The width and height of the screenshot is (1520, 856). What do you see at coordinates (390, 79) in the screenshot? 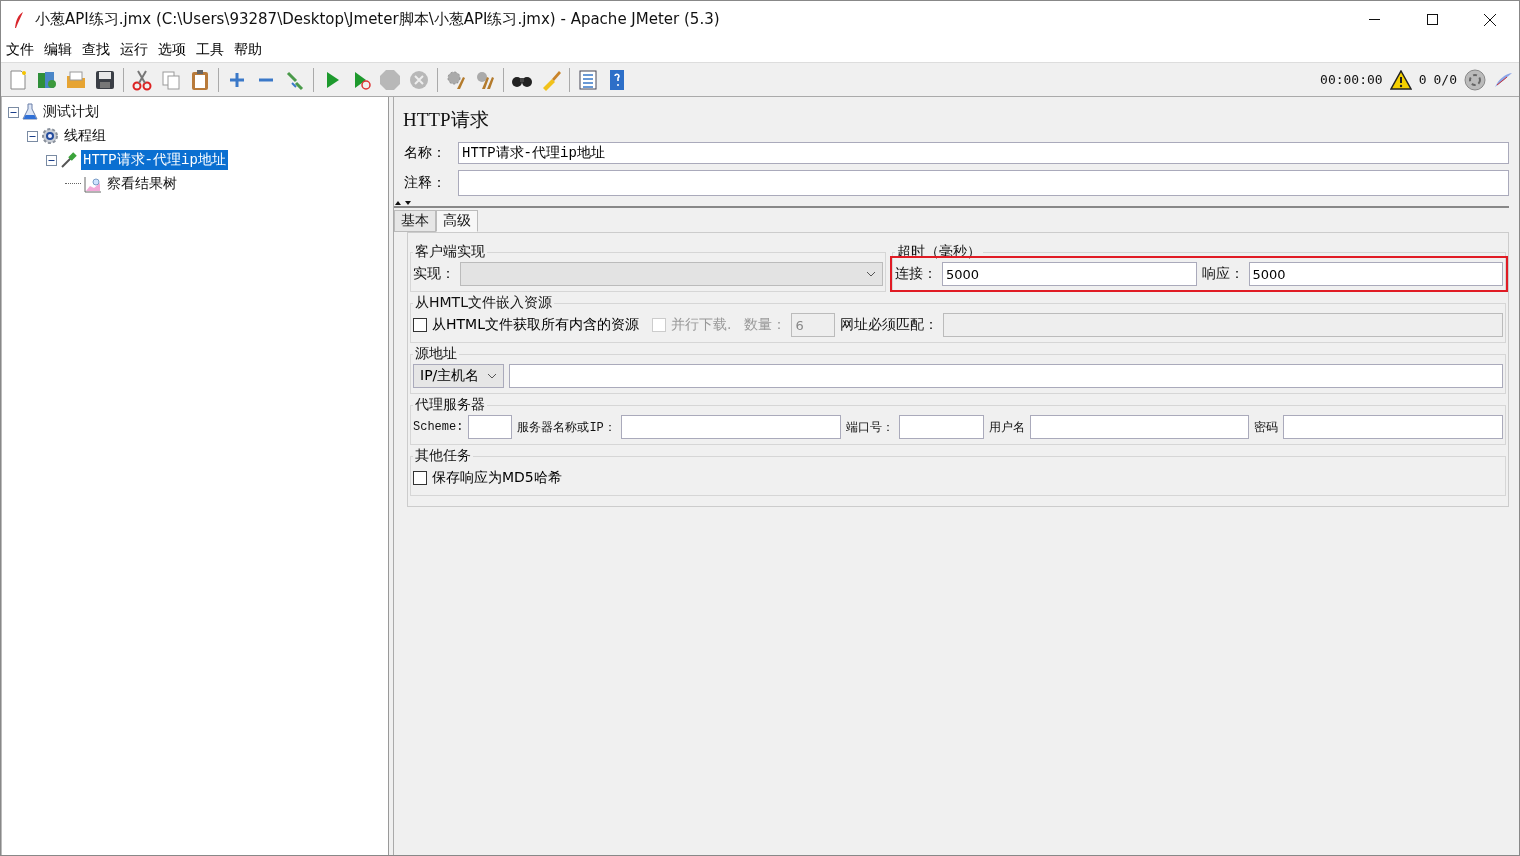
I see `stop-icon` at bounding box center [390, 79].